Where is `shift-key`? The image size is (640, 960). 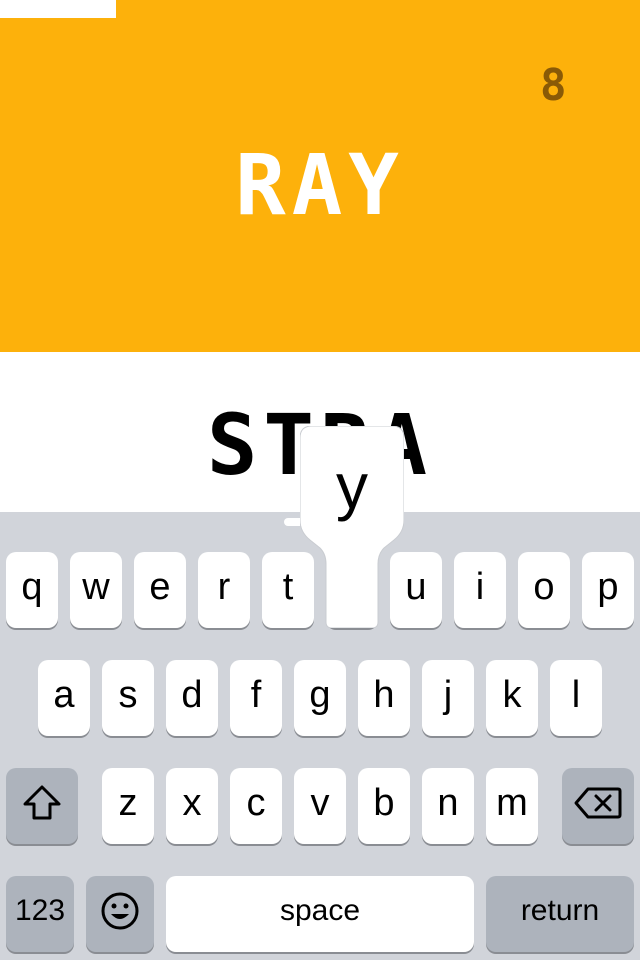 shift-key is located at coordinates (42, 806).